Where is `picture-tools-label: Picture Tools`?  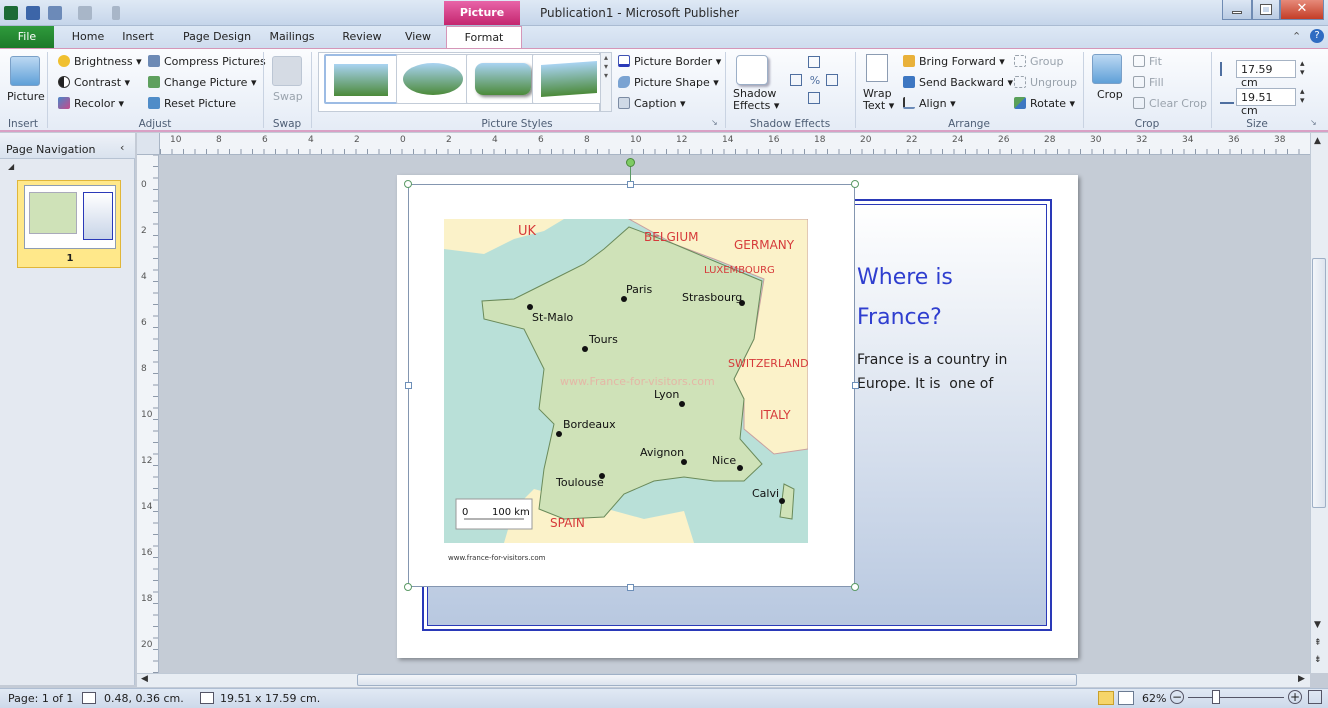 picture-tools-label: Picture Tools is located at coordinates (482, 22).